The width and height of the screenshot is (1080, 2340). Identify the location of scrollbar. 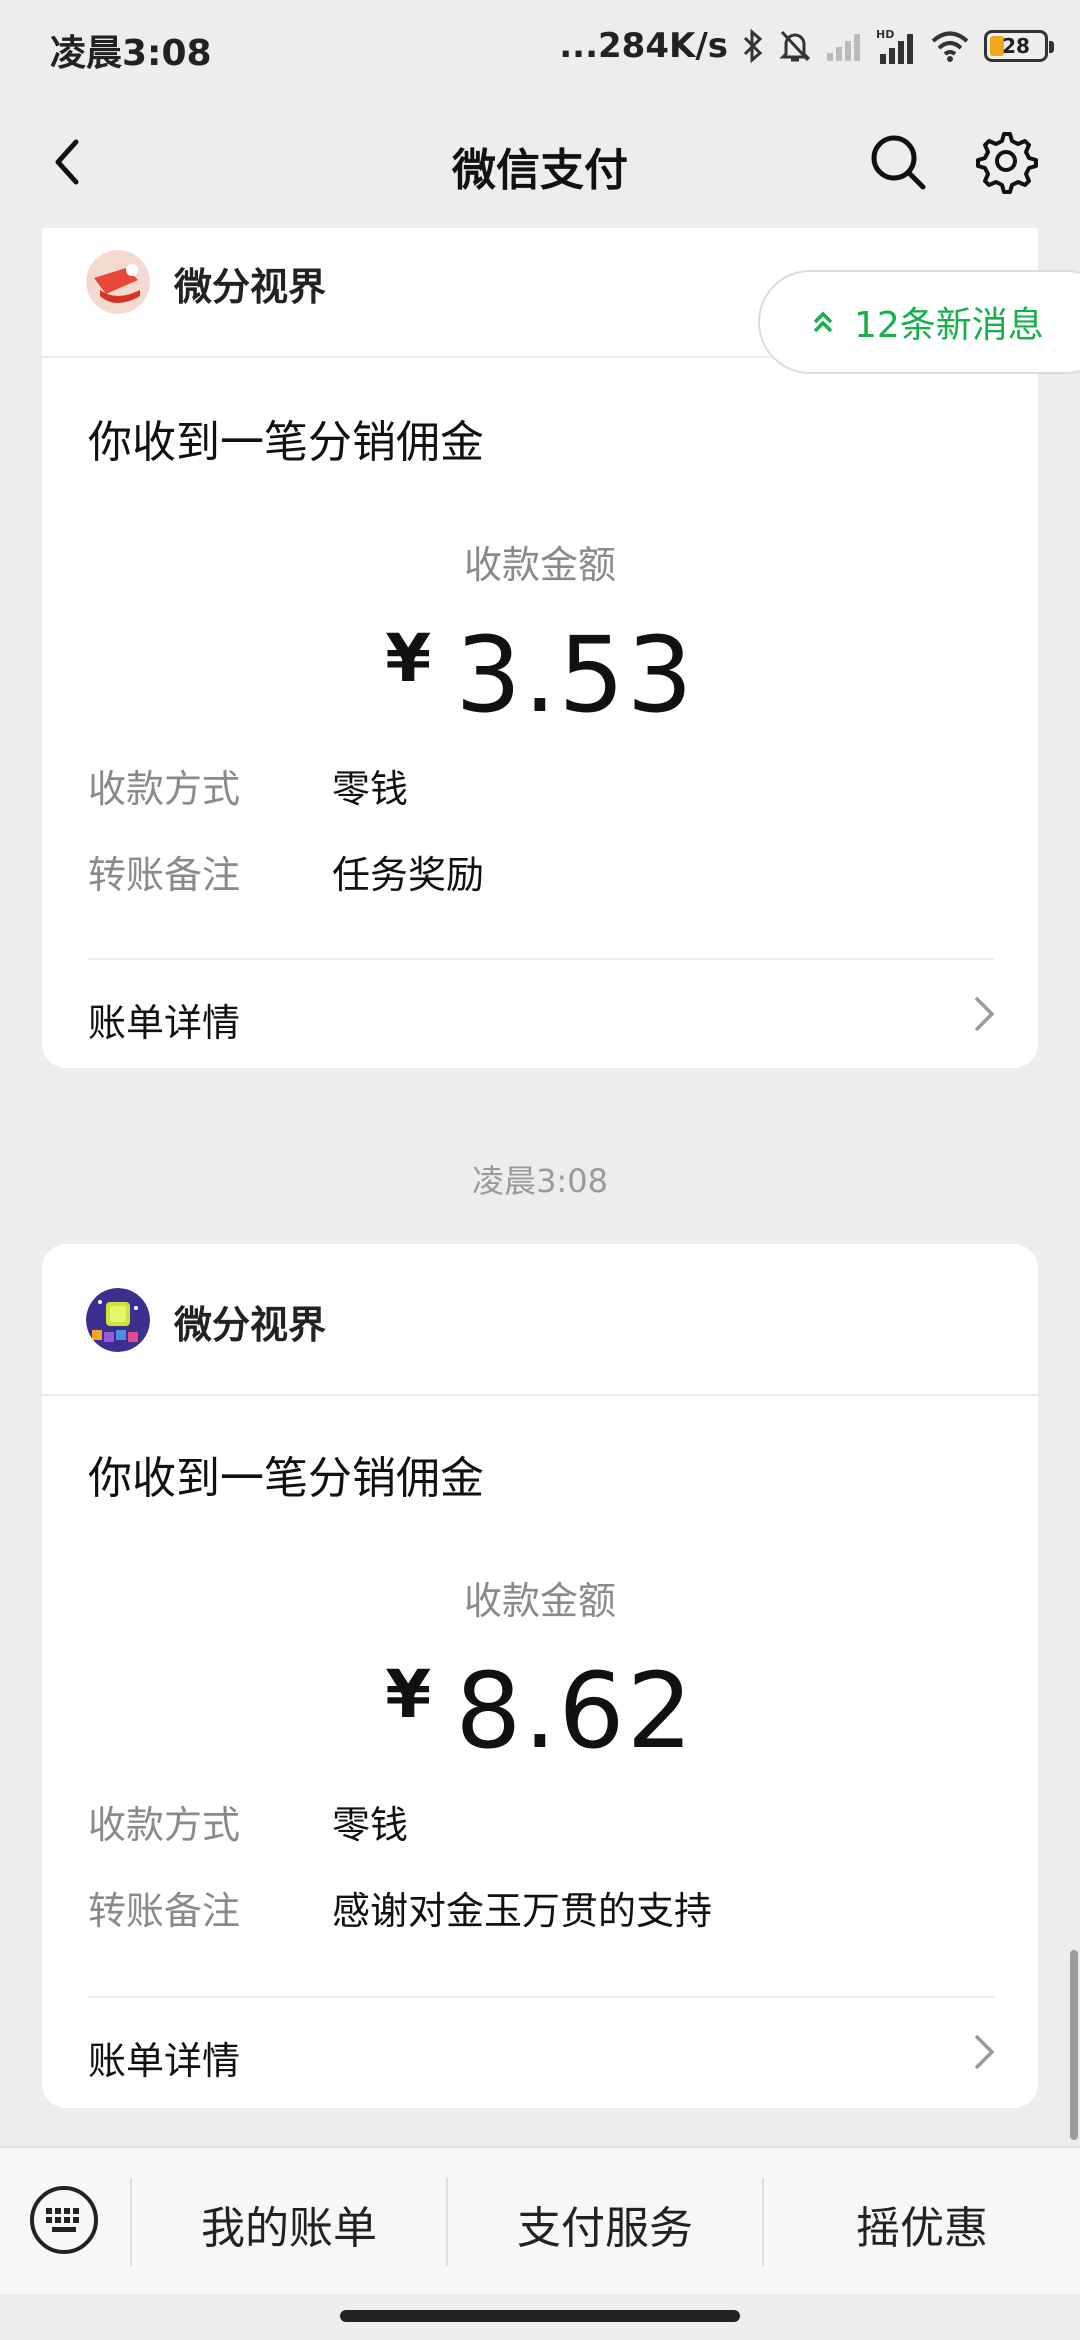
(1074, 2045).